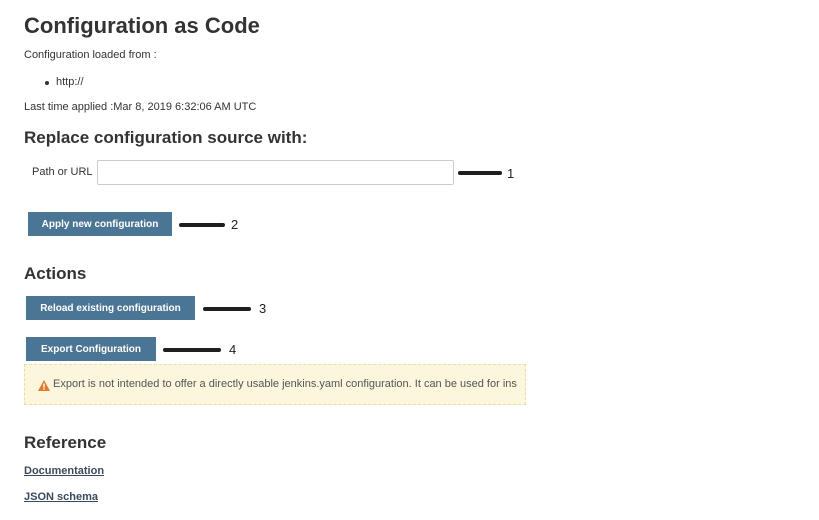  I want to click on annotation-number-1: 1, so click(511, 173).